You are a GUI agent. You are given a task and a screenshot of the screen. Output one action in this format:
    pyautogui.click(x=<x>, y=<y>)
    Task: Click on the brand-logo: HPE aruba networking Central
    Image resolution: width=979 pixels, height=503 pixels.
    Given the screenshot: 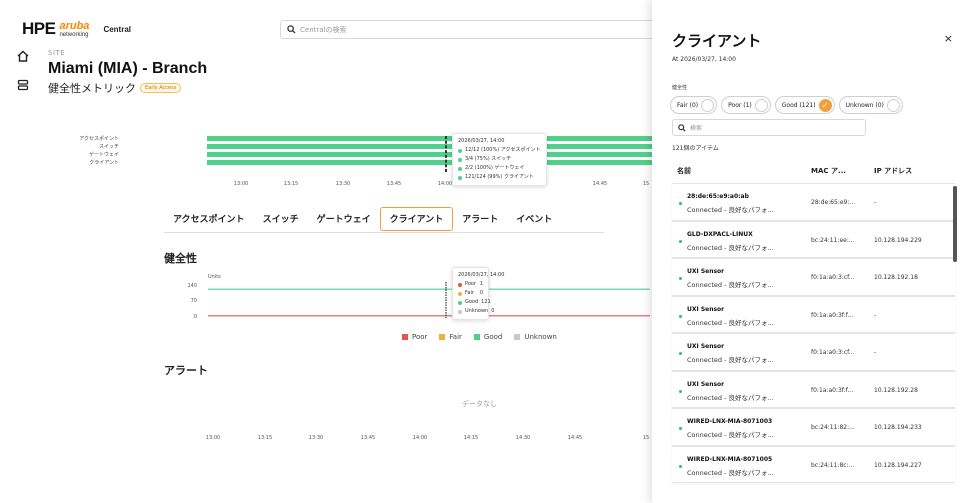 What is the action you would take?
    pyautogui.click(x=76, y=29)
    